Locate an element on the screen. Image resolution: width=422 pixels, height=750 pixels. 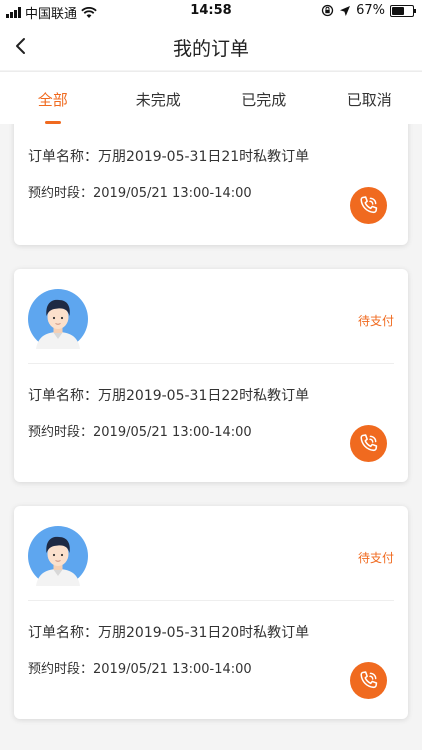
tab-all: 全部 is located at coordinates (53, 98).